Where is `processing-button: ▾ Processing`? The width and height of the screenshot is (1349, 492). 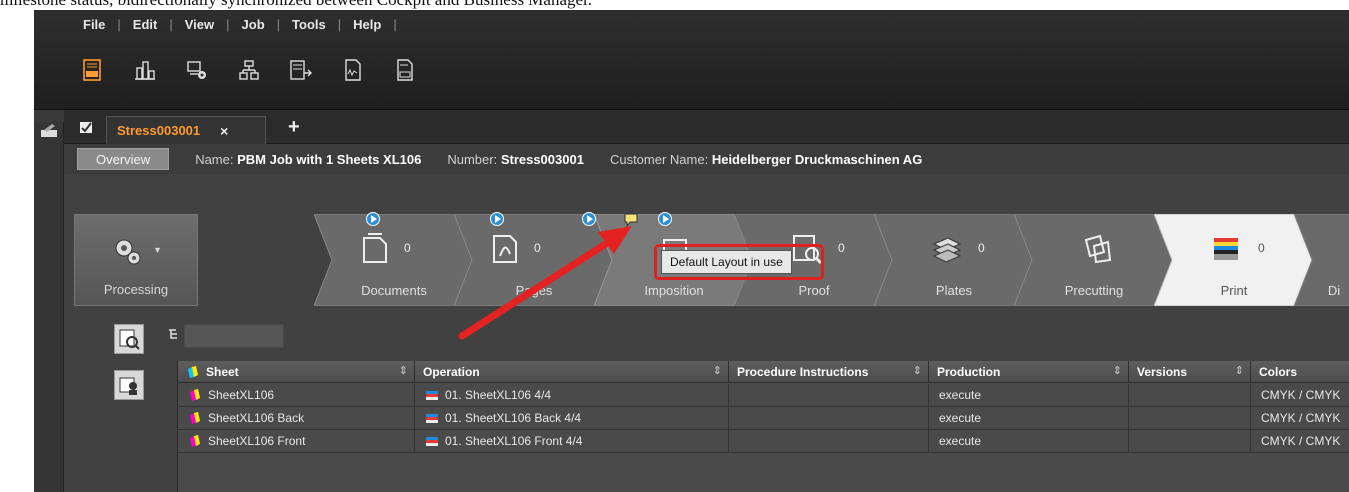
processing-button: ▾ Processing is located at coordinates (136, 260).